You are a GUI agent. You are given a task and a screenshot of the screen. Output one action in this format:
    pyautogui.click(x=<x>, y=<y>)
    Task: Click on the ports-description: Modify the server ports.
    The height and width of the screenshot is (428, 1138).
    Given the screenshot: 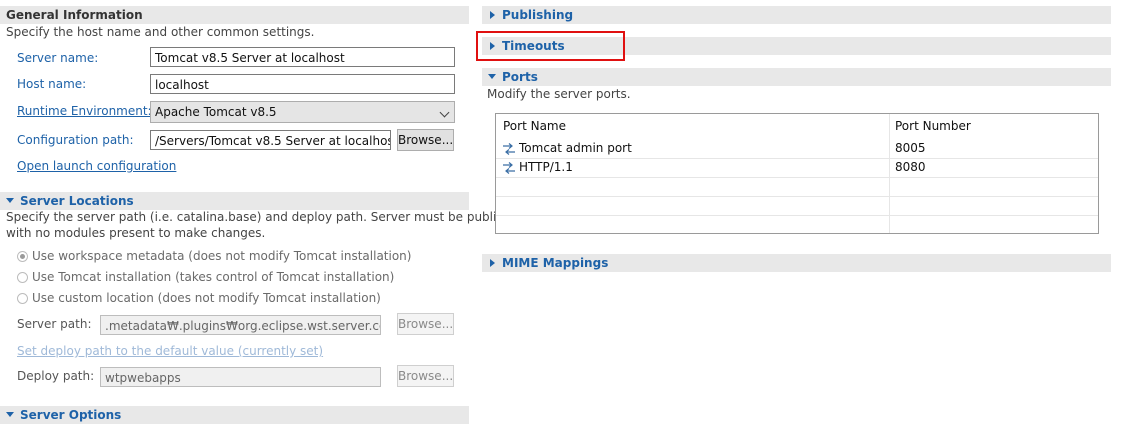 What is the action you would take?
    pyautogui.click(x=559, y=94)
    